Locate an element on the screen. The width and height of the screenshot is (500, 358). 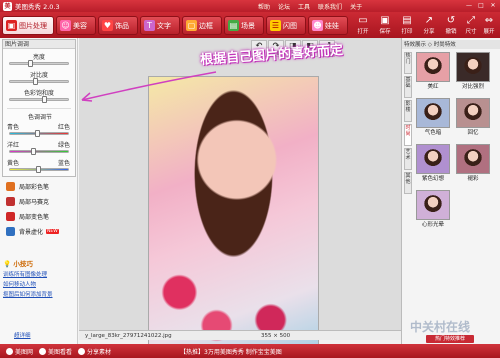
tab-image-processing: ▣ 图片处理 is located at coordinates (28, 25).